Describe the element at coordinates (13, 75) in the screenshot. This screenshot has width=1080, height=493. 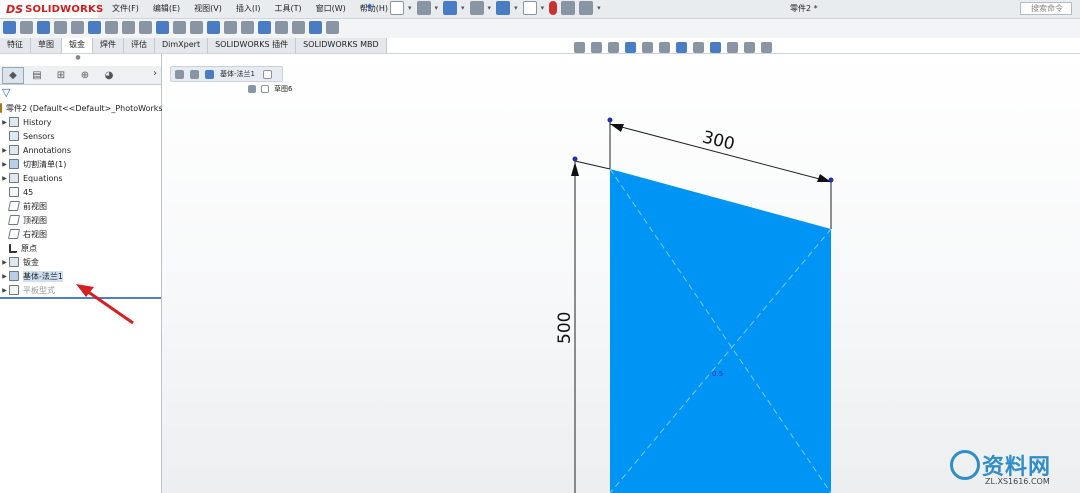
I see `feature-manager-tab: ◆` at that location.